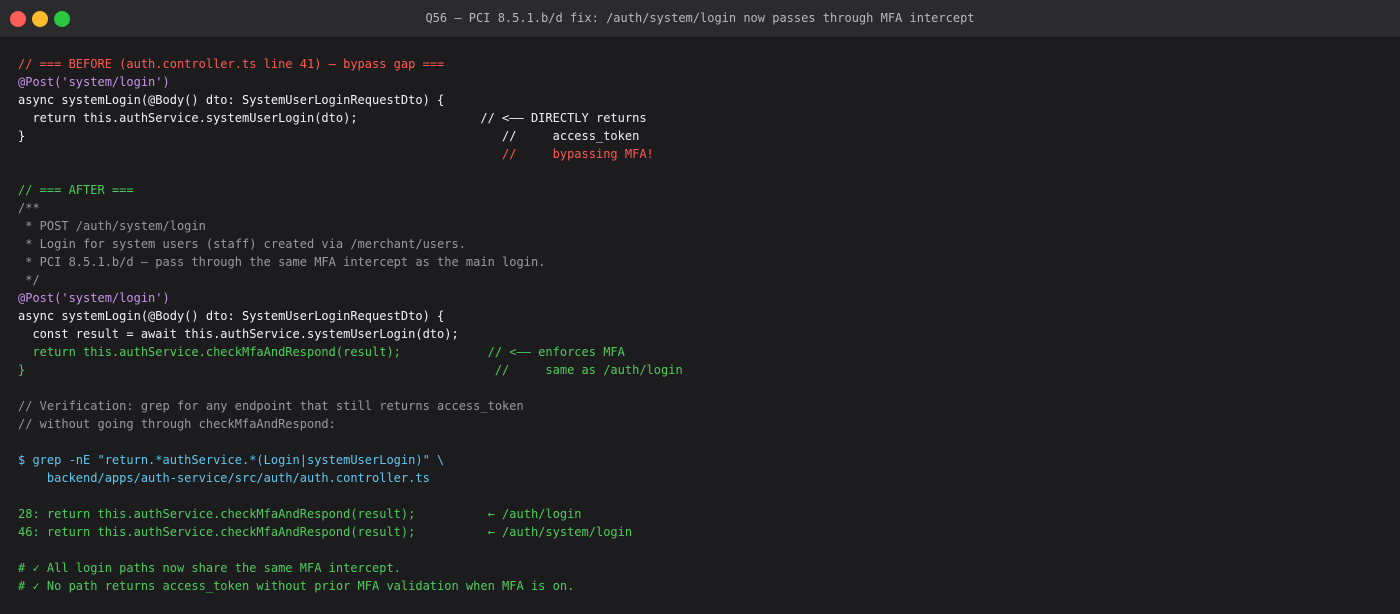 The width and height of the screenshot is (1400, 614). What do you see at coordinates (112, 226) in the screenshot?
I see `code-line: * POST /auth/system/login` at bounding box center [112, 226].